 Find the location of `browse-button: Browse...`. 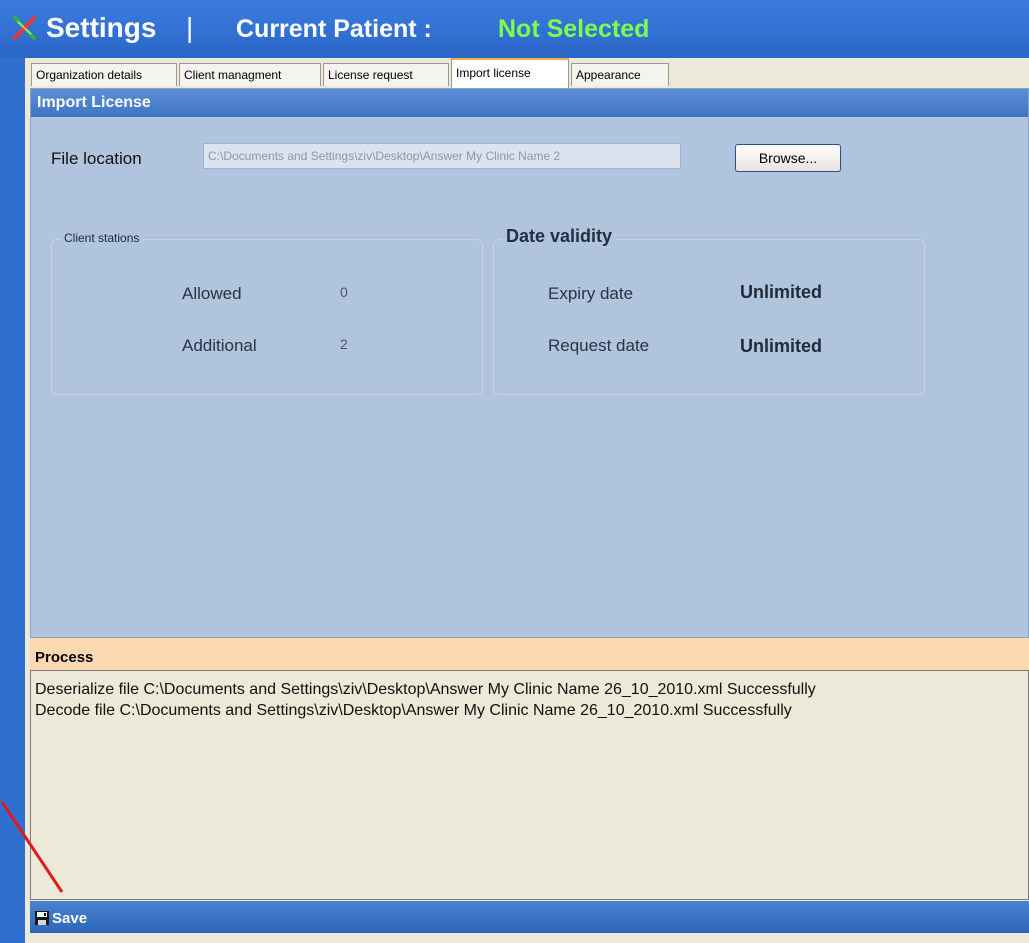

browse-button: Browse... is located at coordinates (788, 158).